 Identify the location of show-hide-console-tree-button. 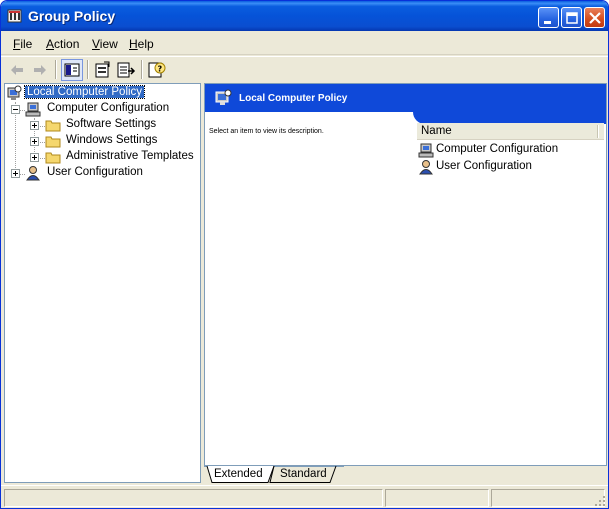
(72, 70).